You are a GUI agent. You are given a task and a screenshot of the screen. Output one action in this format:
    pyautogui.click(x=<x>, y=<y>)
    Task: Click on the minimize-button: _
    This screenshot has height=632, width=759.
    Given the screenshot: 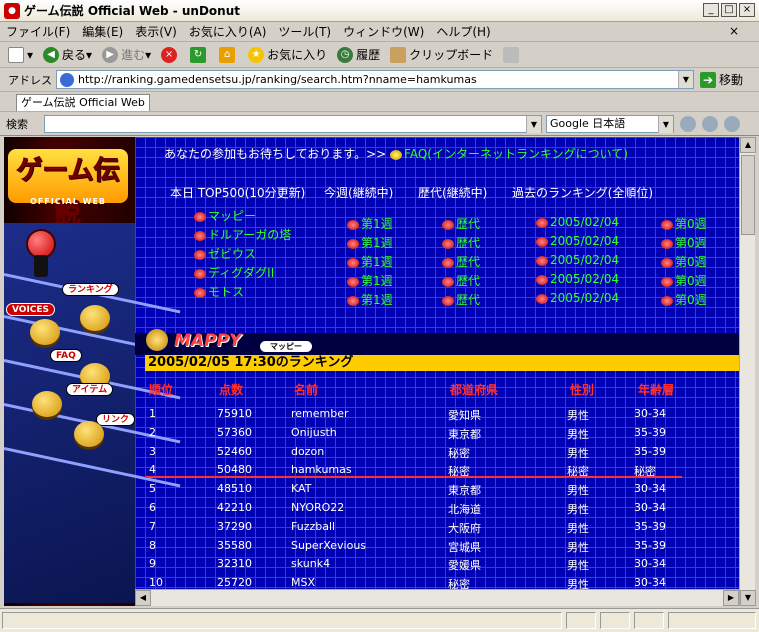 What is the action you would take?
    pyautogui.click(x=711, y=10)
    